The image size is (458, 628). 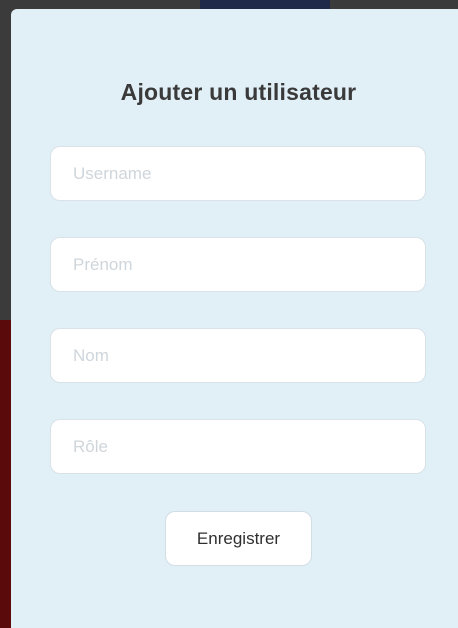 I want to click on last-name-input, so click(x=238, y=355).